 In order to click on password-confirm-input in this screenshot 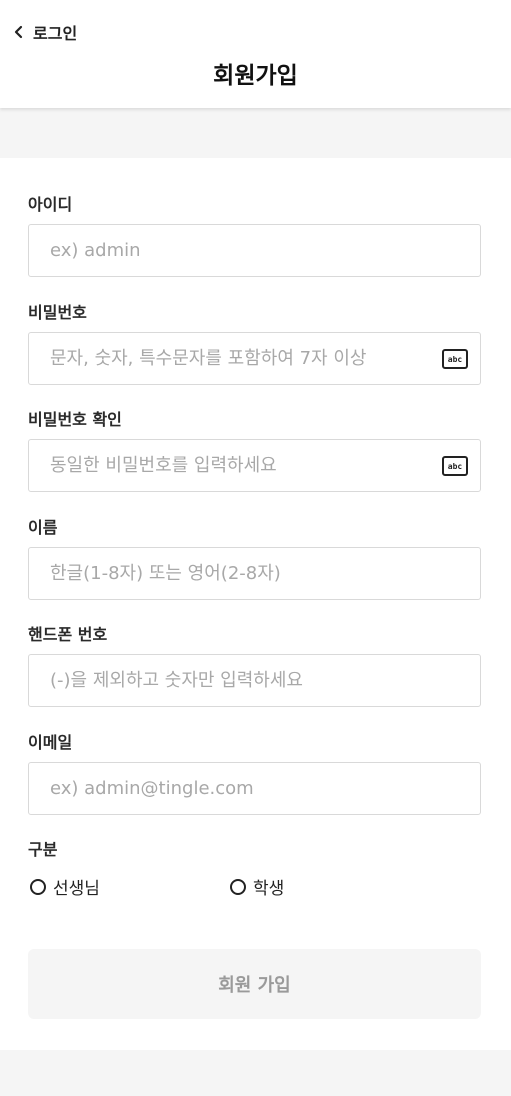, I will do `click(254, 465)`.